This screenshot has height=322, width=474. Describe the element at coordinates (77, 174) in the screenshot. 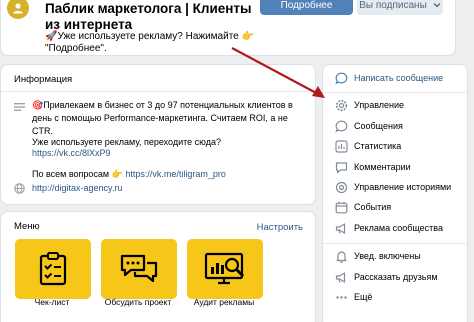

I see `info-contact-prefix: По всем вопросам 👉` at that location.